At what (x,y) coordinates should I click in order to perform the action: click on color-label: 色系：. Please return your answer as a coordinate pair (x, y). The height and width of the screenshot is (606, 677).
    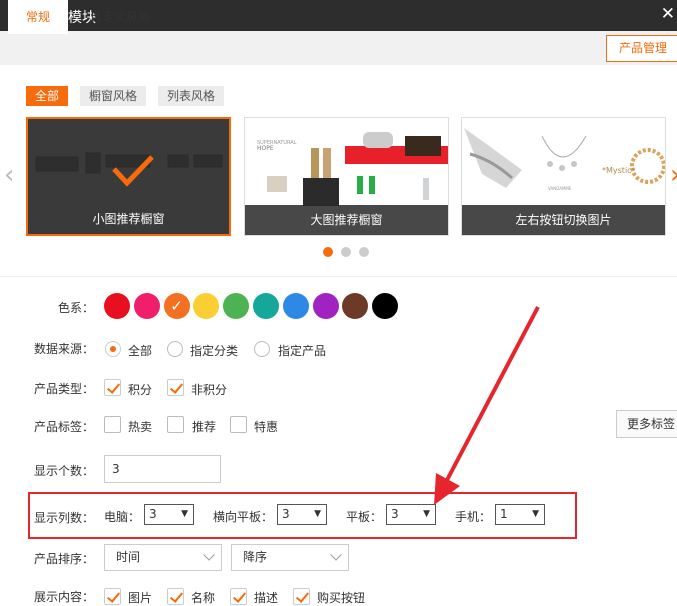
    Looking at the image, I should click on (75, 308).